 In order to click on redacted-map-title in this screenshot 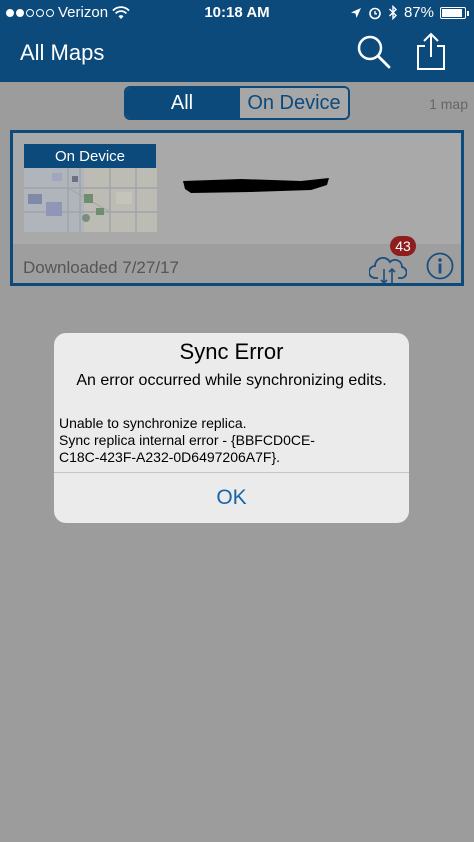, I will do `click(256, 185)`.